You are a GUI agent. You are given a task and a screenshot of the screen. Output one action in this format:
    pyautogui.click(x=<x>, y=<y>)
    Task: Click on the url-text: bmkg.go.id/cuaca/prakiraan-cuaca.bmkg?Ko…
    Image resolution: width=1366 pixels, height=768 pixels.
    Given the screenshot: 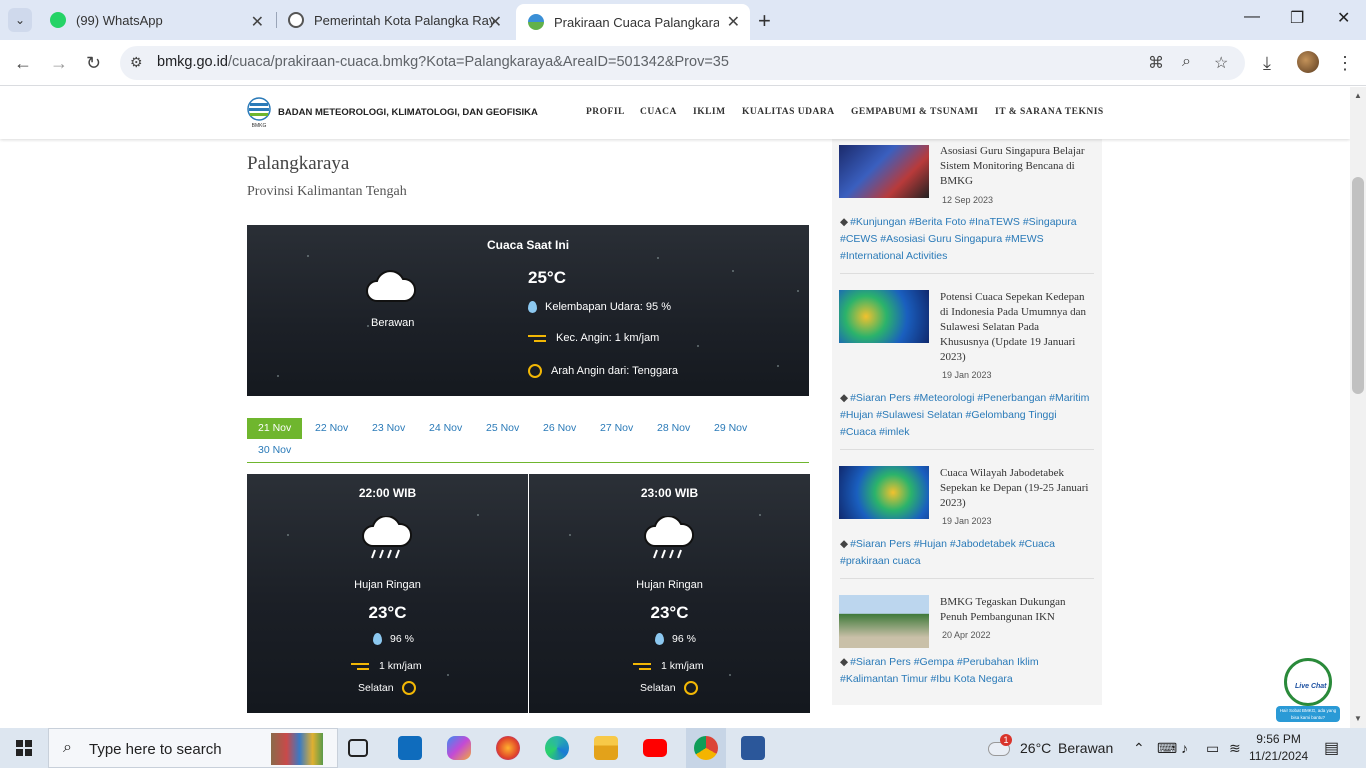 What is the action you would take?
    pyautogui.click(x=443, y=62)
    